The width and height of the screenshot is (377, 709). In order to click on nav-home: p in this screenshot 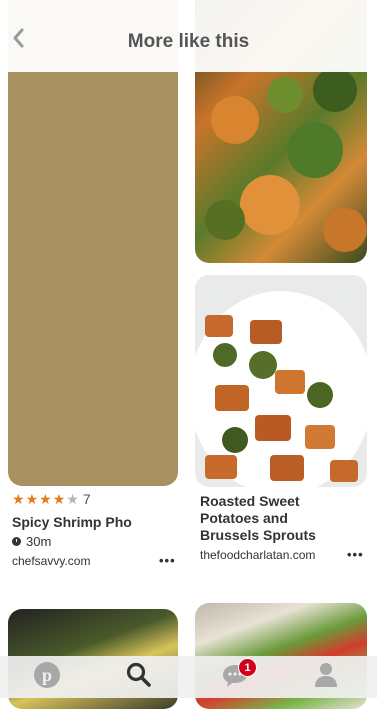, I will do `click(47, 677)`.